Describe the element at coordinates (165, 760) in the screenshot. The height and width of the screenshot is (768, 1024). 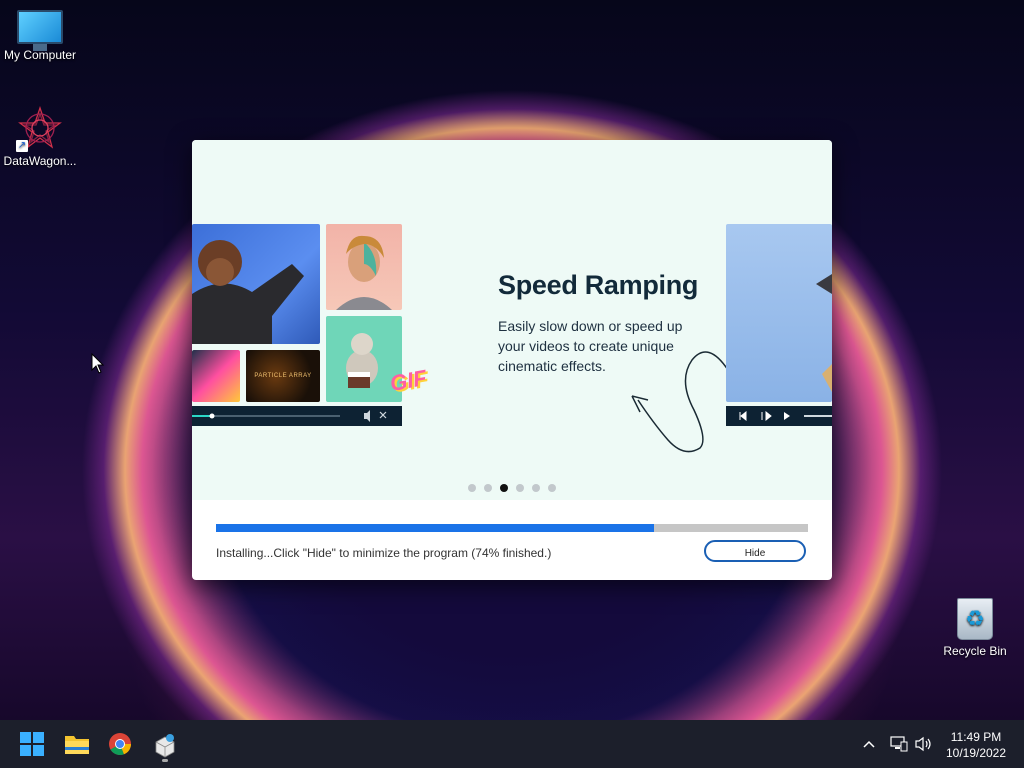
I see `running-indicator` at that location.